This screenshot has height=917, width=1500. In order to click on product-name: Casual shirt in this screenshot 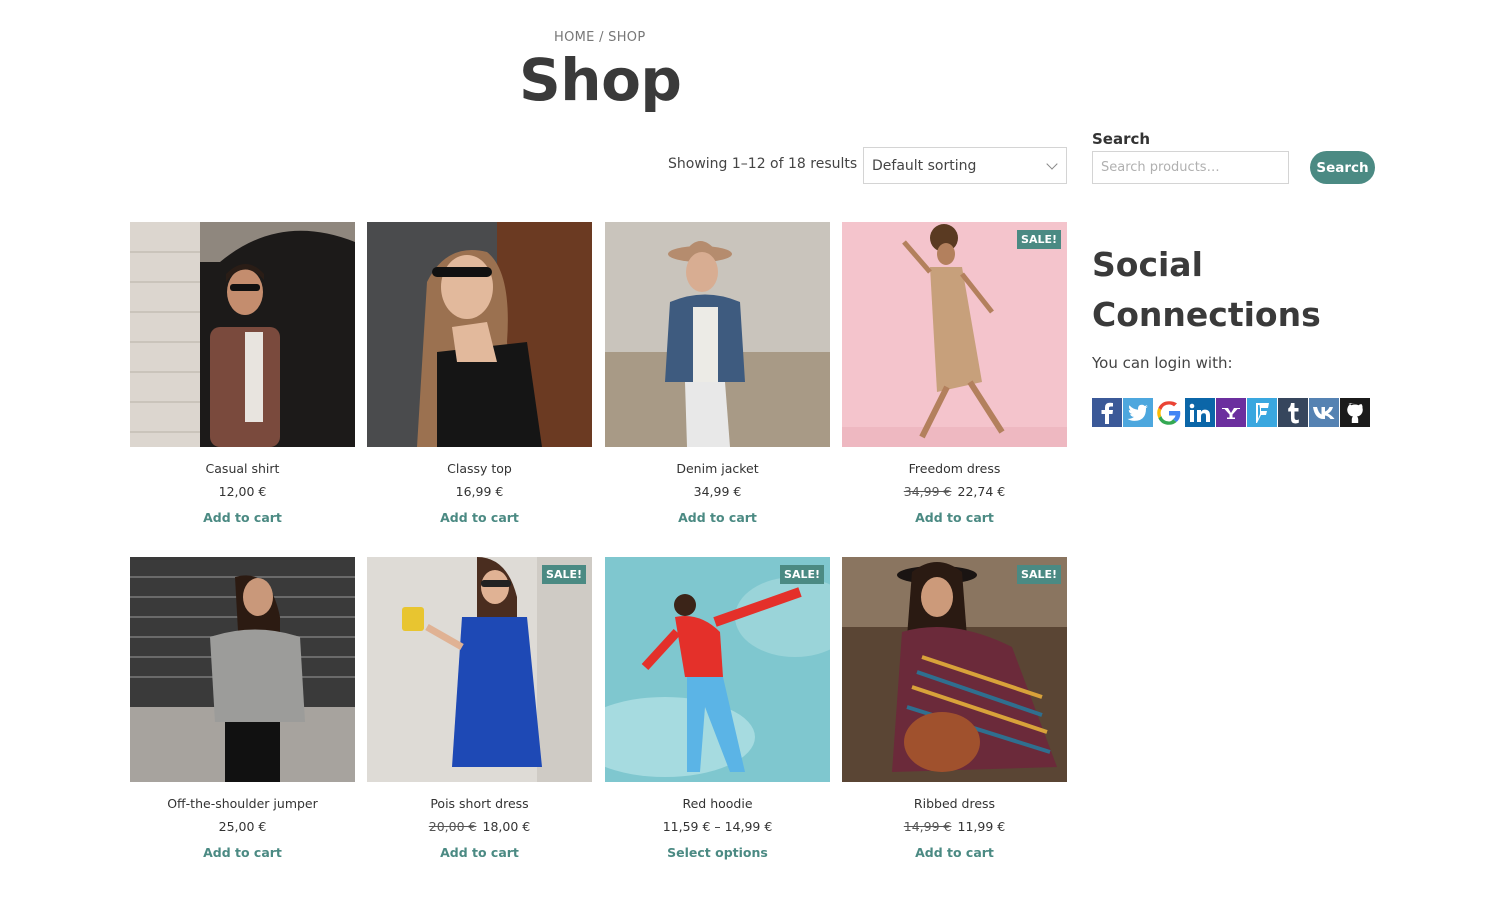, I will do `click(242, 468)`.